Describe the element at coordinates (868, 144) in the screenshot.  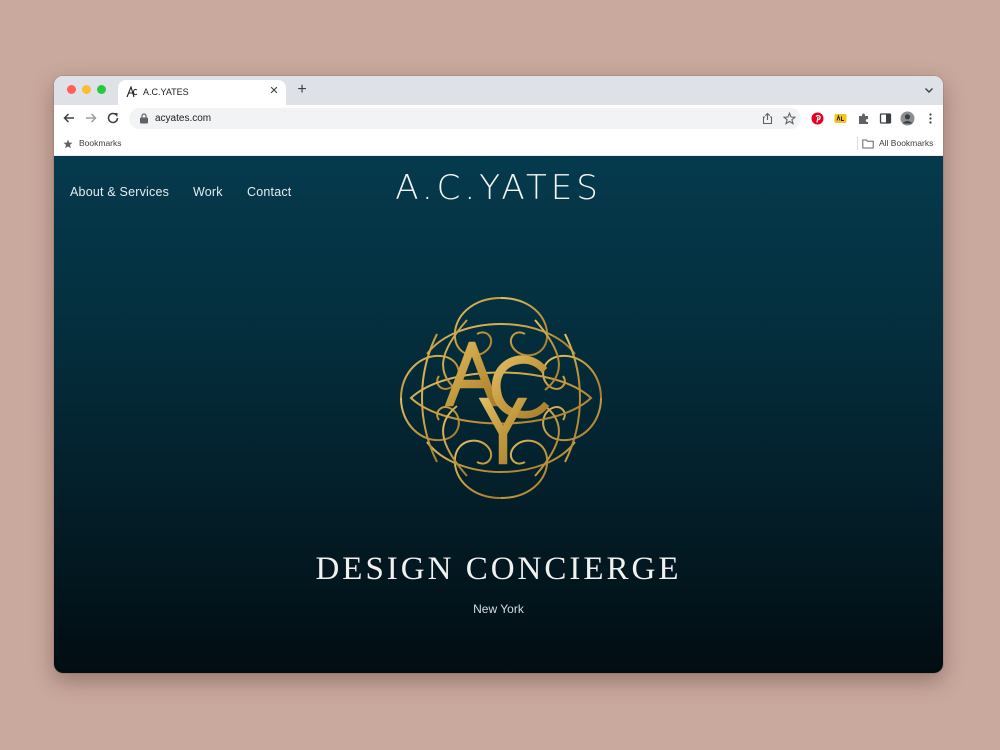
I see `folder-icon` at that location.